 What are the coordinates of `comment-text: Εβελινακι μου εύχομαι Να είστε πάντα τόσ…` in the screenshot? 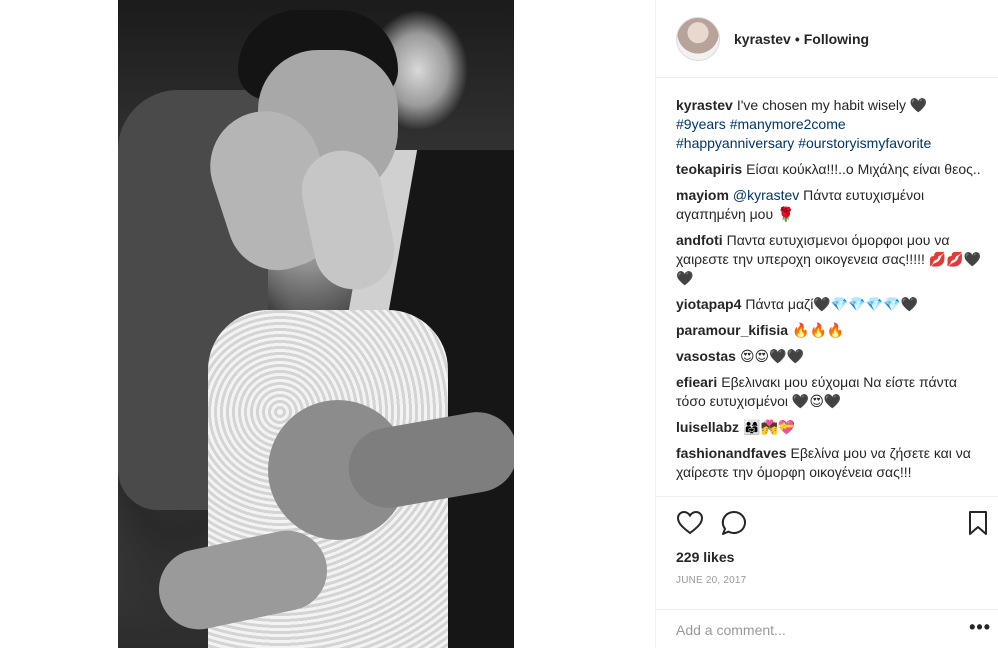 It's located at (817, 391).